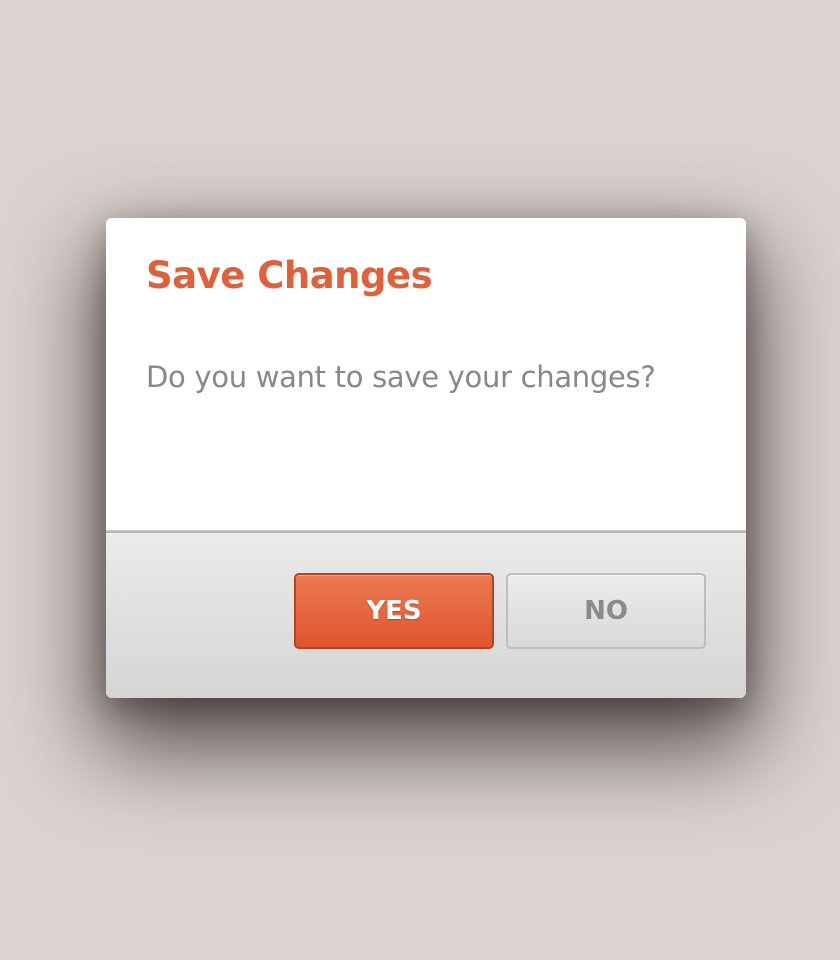 This screenshot has height=960, width=840. What do you see at coordinates (401, 377) in the screenshot?
I see `dialog-message: Do you want to save your changes?` at bounding box center [401, 377].